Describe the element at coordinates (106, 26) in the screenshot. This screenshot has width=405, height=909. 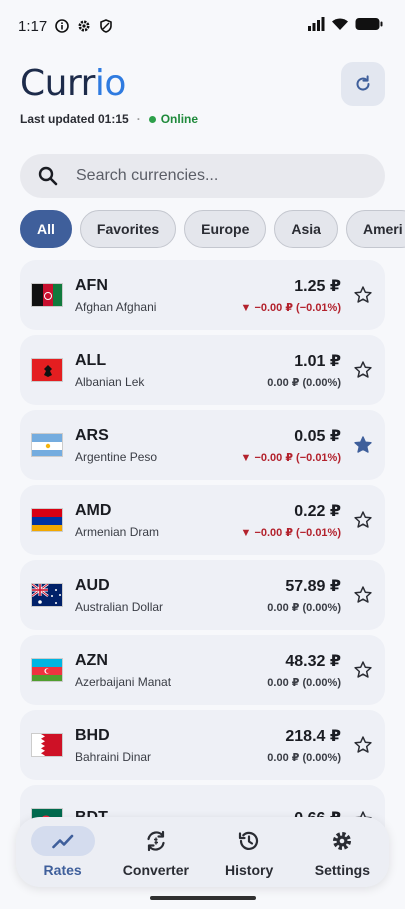
I see `shield-status-icon` at that location.